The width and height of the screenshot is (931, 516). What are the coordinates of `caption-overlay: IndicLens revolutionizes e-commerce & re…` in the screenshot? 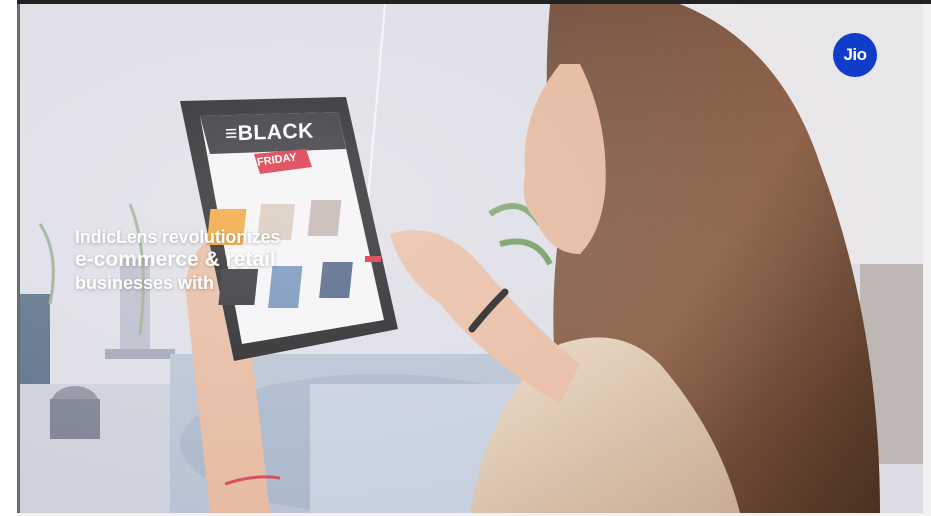 It's located at (177, 260).